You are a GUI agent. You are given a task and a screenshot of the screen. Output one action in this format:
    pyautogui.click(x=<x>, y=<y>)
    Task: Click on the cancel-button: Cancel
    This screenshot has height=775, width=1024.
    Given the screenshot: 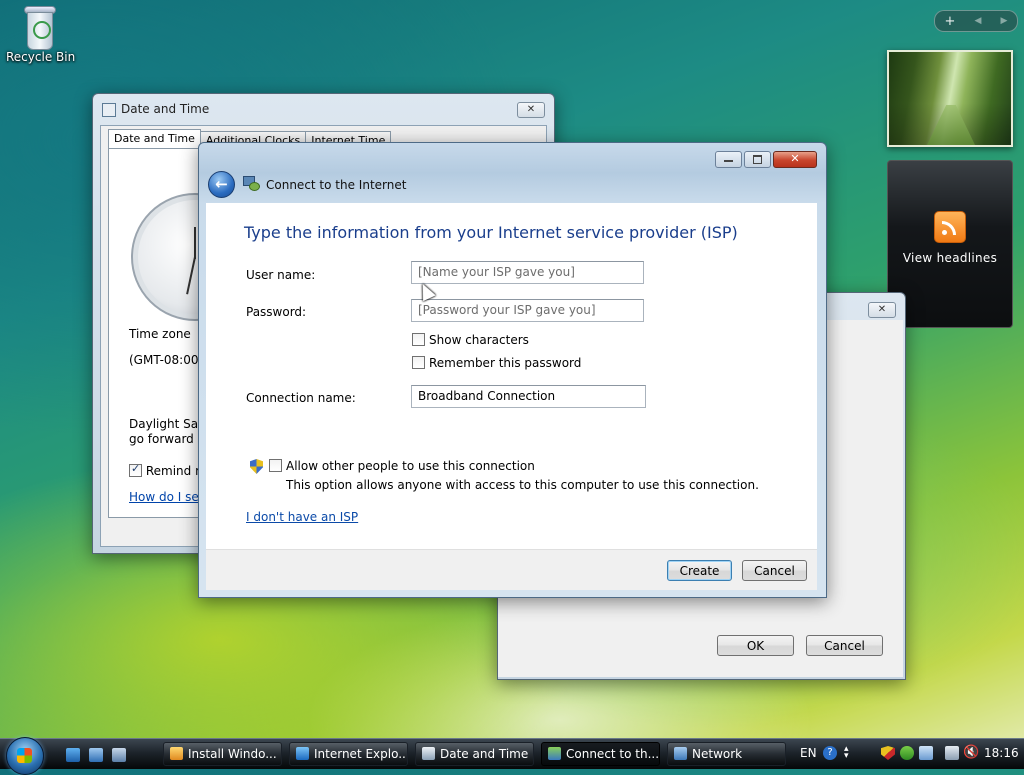 What is the action you would take?
    pyautogui.click(x=774, y=570)
    